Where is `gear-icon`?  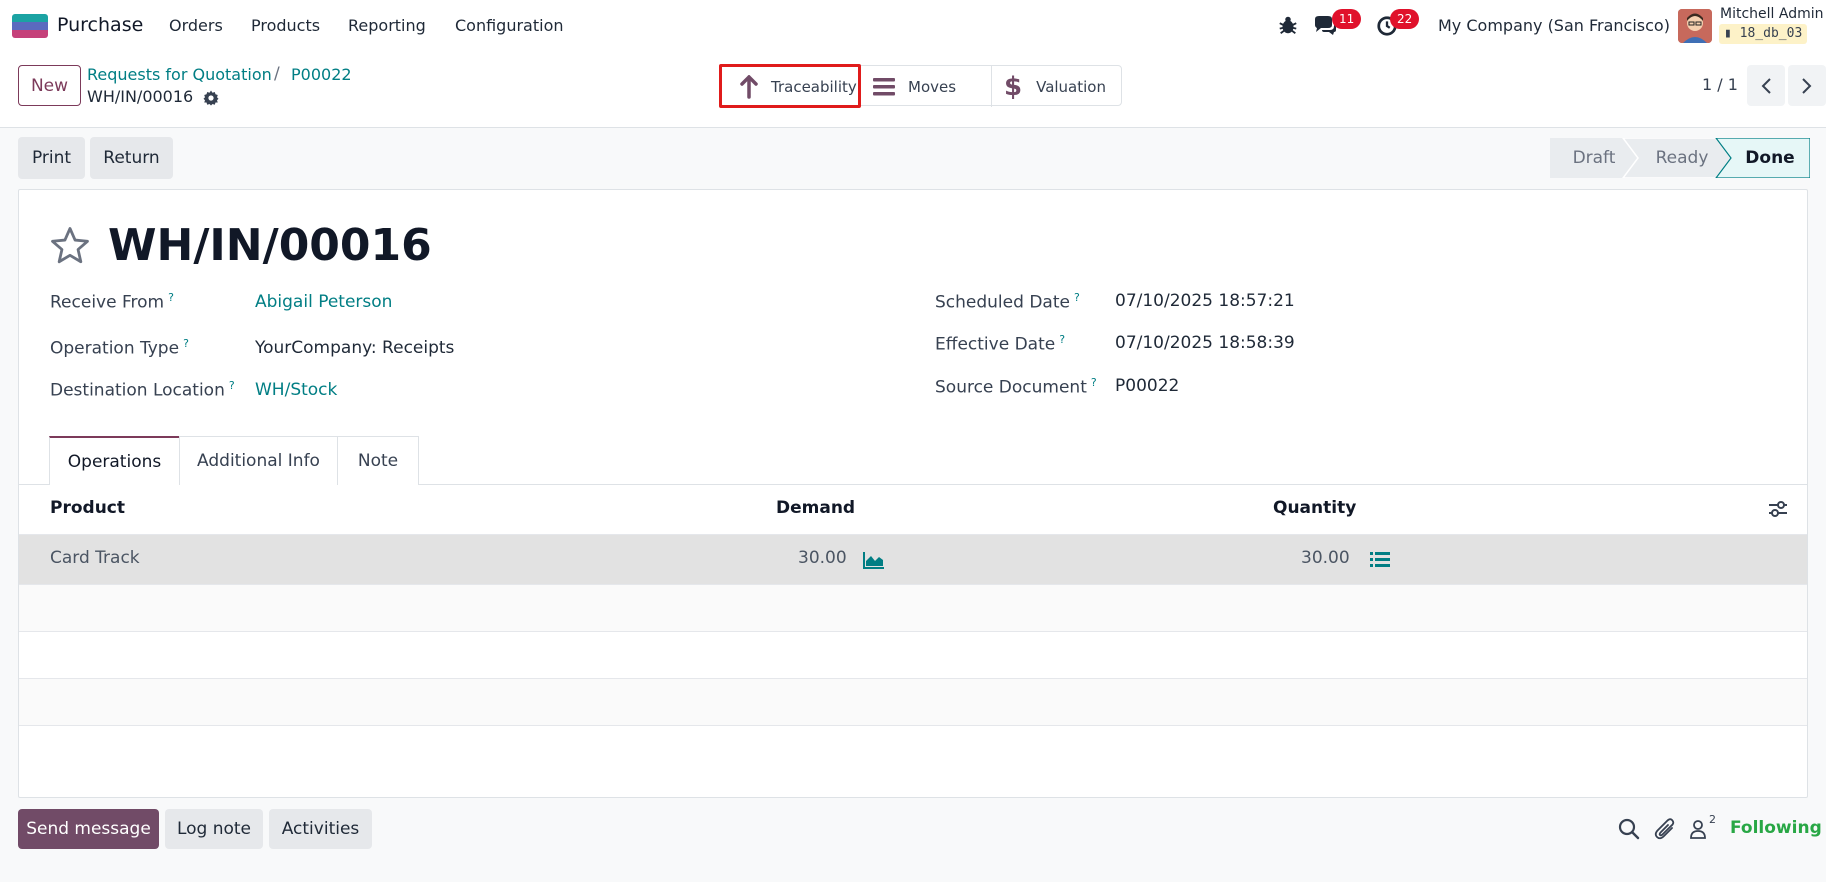
gear-icon is located at coordinates (211, 98).